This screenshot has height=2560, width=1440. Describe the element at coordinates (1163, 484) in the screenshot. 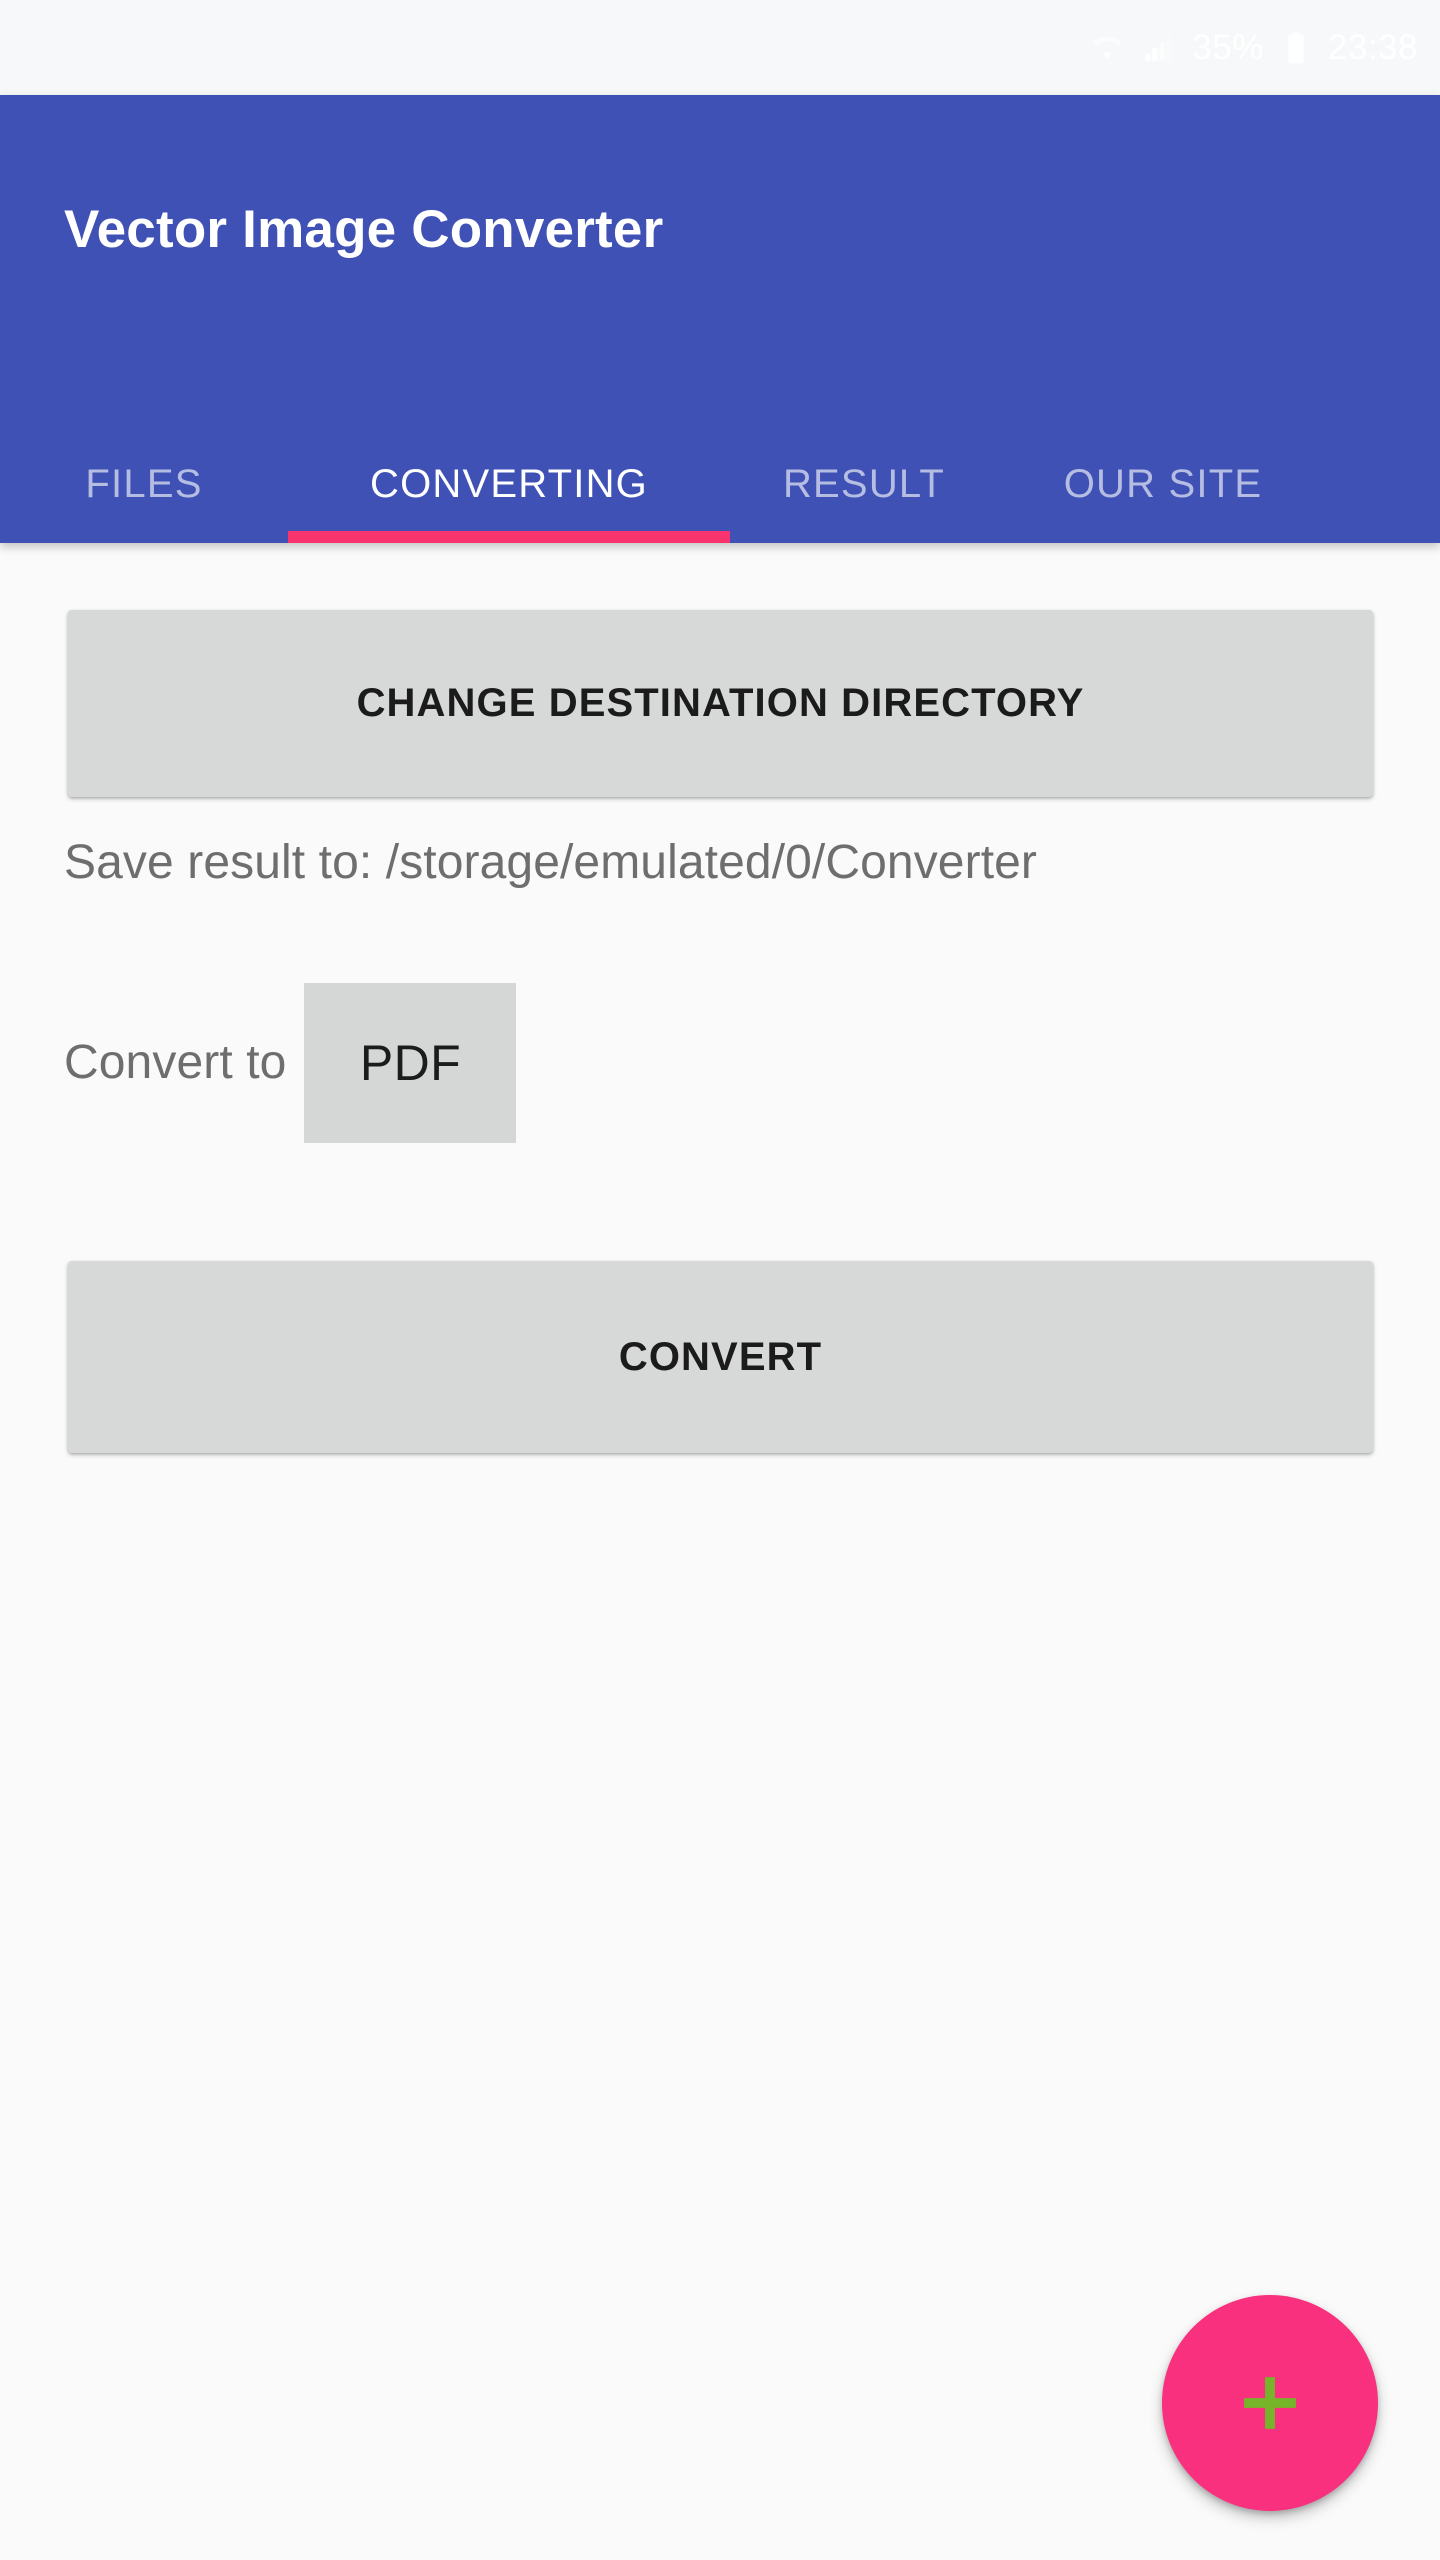

I see `tab-label: OUR SITE` at that location.